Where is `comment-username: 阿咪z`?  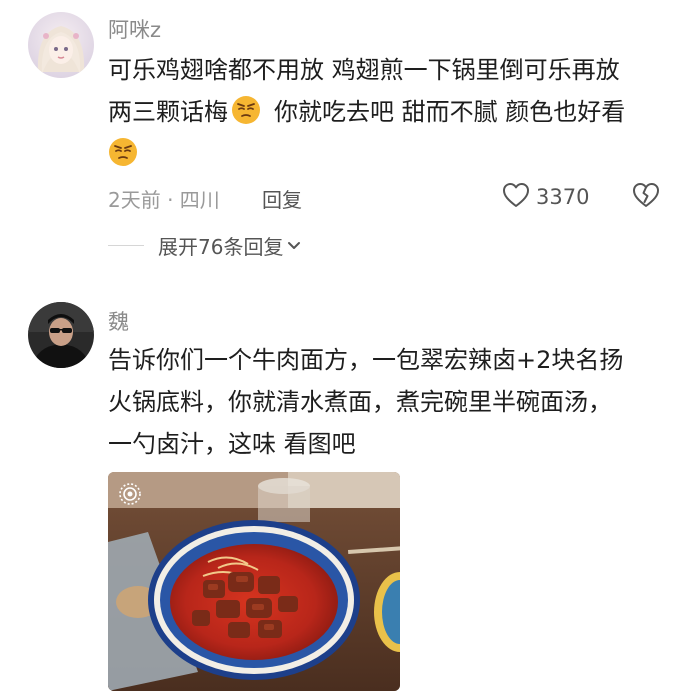 comment-username: 阿咪z is located at coordinates (134, 29).